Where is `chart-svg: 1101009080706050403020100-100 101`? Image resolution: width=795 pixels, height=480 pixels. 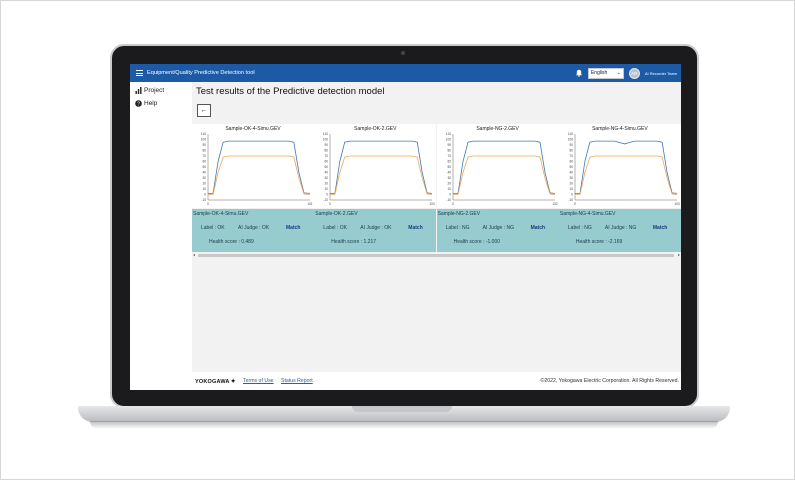 chart-svg: 1101009080706050403020100-100 101 is located at coordinates (257, 169).